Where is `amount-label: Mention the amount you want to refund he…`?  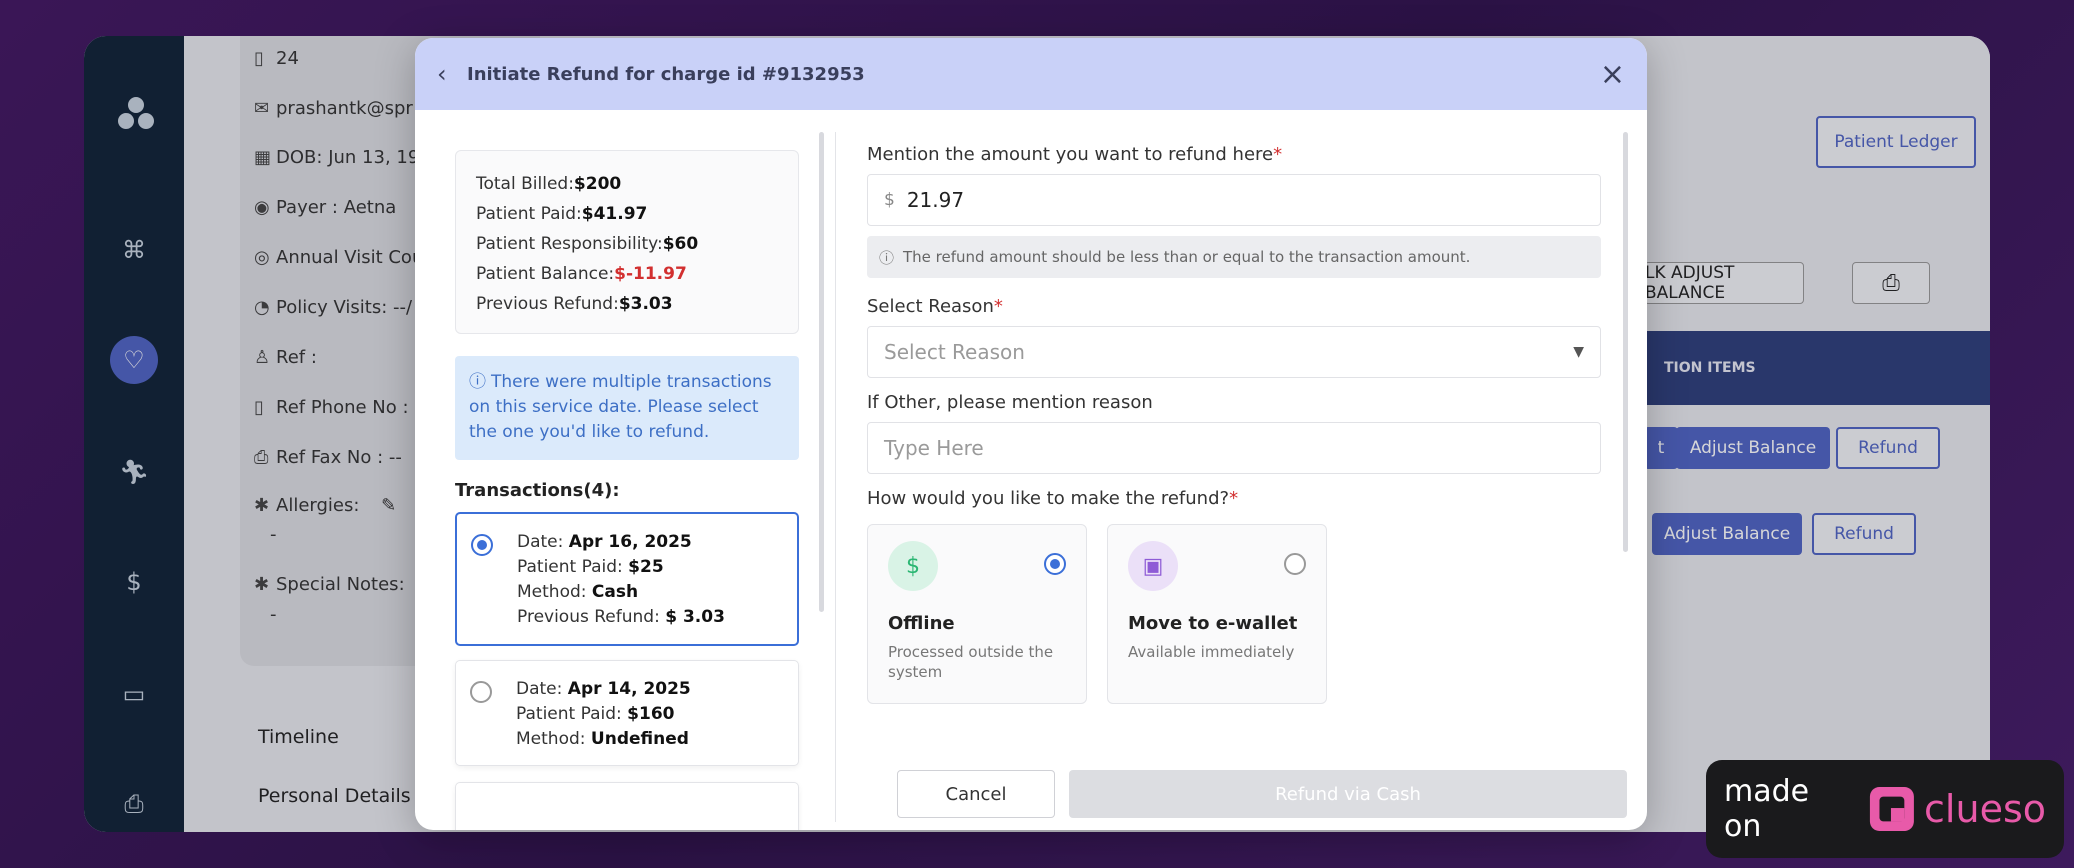 amount-label: Mention the amount you want to refund he… is located at coordinates (1075, 154).